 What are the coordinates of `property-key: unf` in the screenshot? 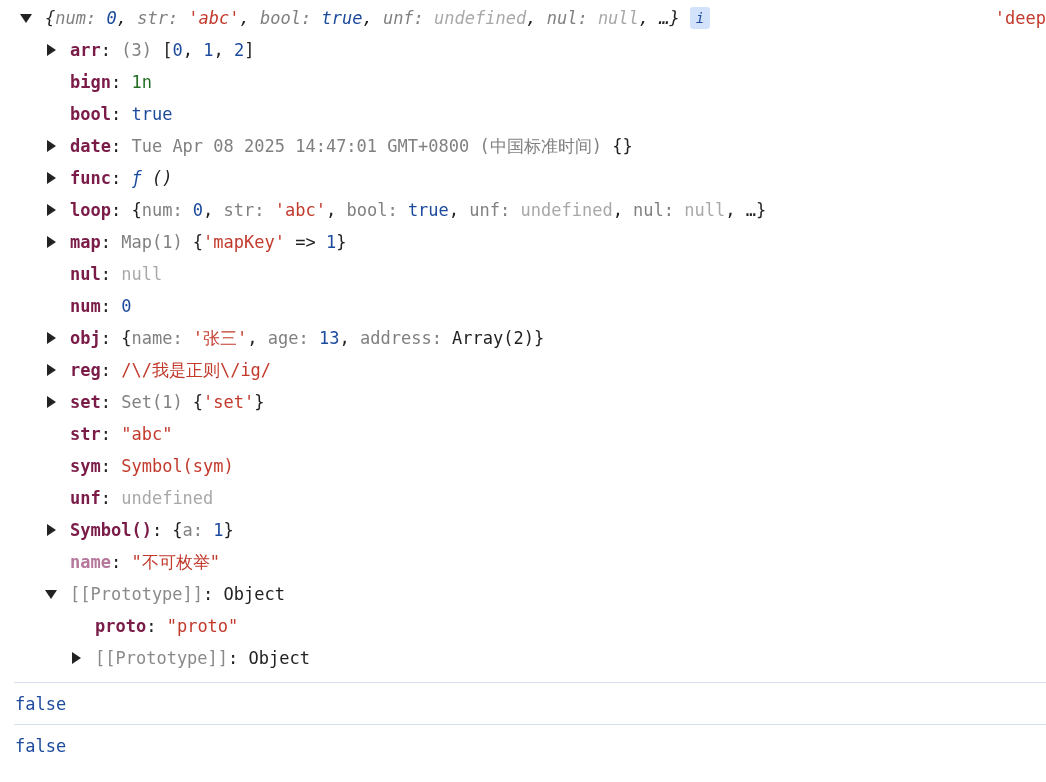 It's located at (85, 498).